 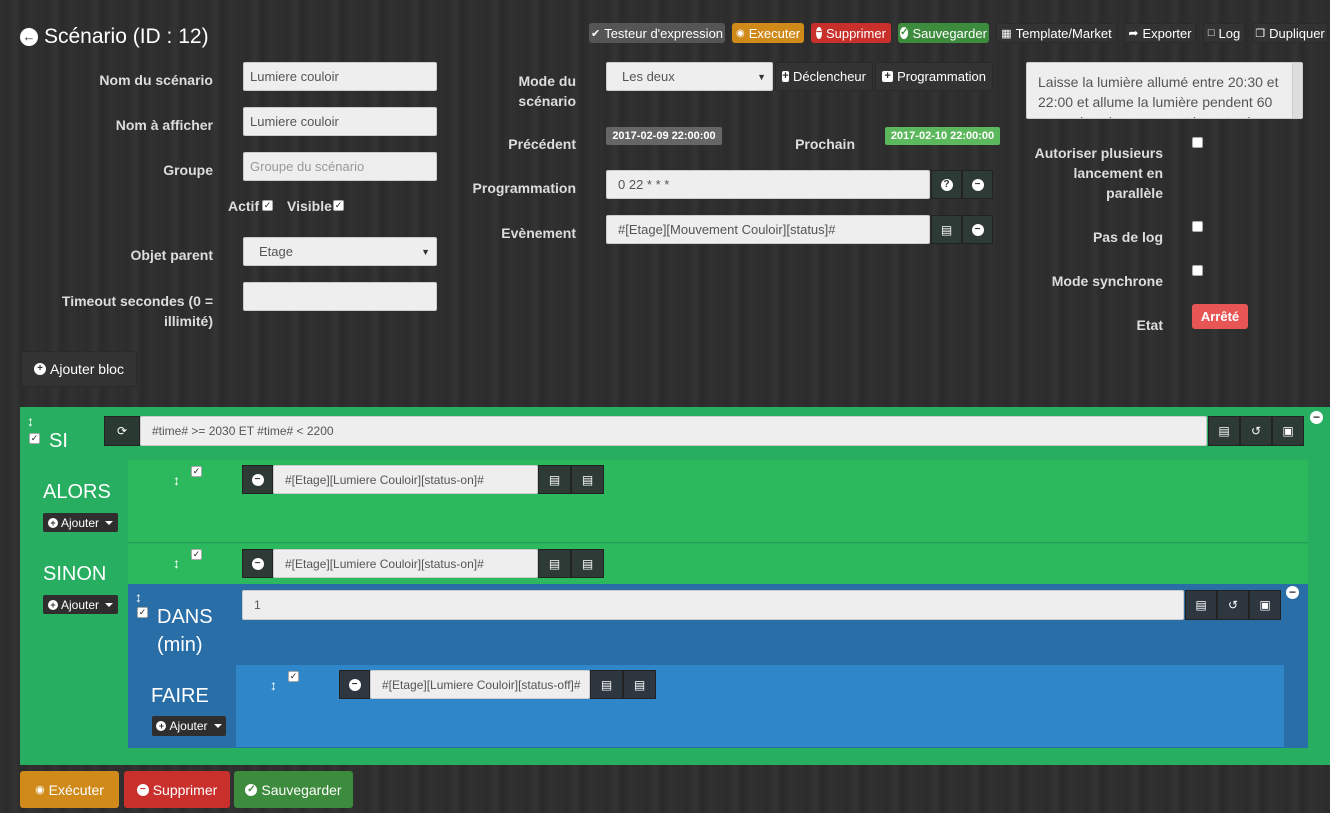 What do you see at coordinates (547, 91) in the screenshot?
I see `mode-label: Mode du scénario` at bounding box center [547, 91].